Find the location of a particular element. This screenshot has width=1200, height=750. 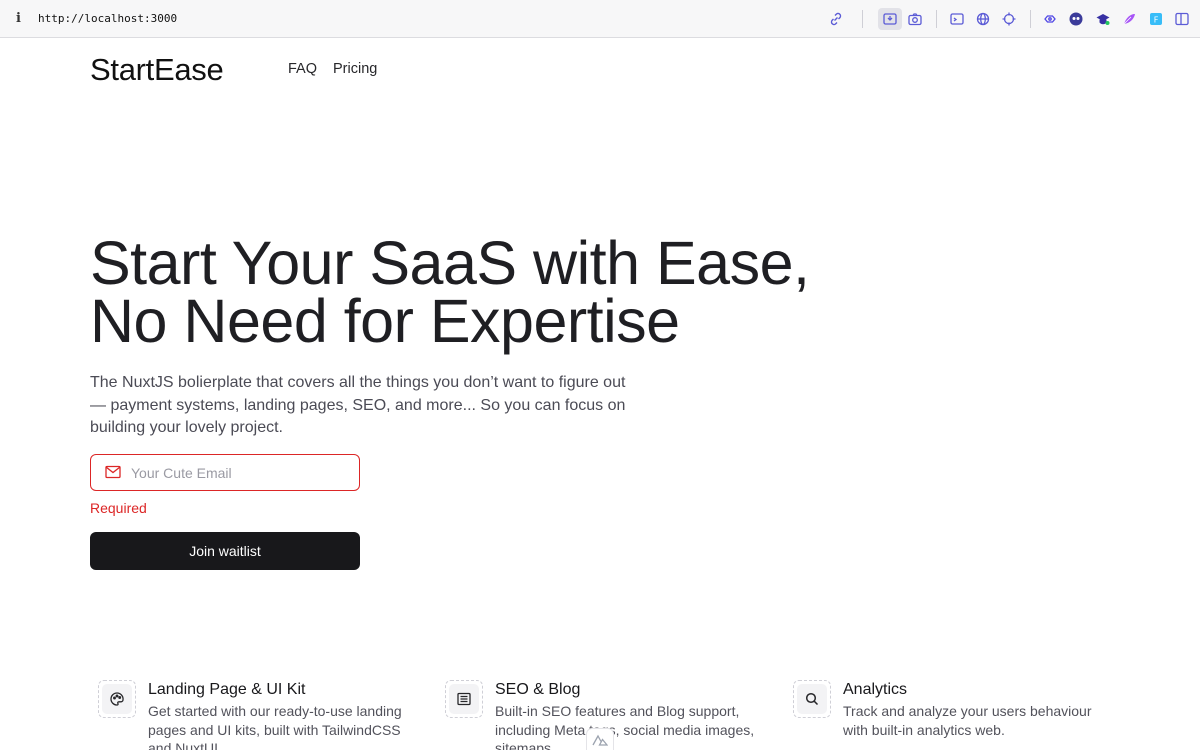

browser-toolbar: i http://localhost:3000 F is located at coordinates (600, 19).